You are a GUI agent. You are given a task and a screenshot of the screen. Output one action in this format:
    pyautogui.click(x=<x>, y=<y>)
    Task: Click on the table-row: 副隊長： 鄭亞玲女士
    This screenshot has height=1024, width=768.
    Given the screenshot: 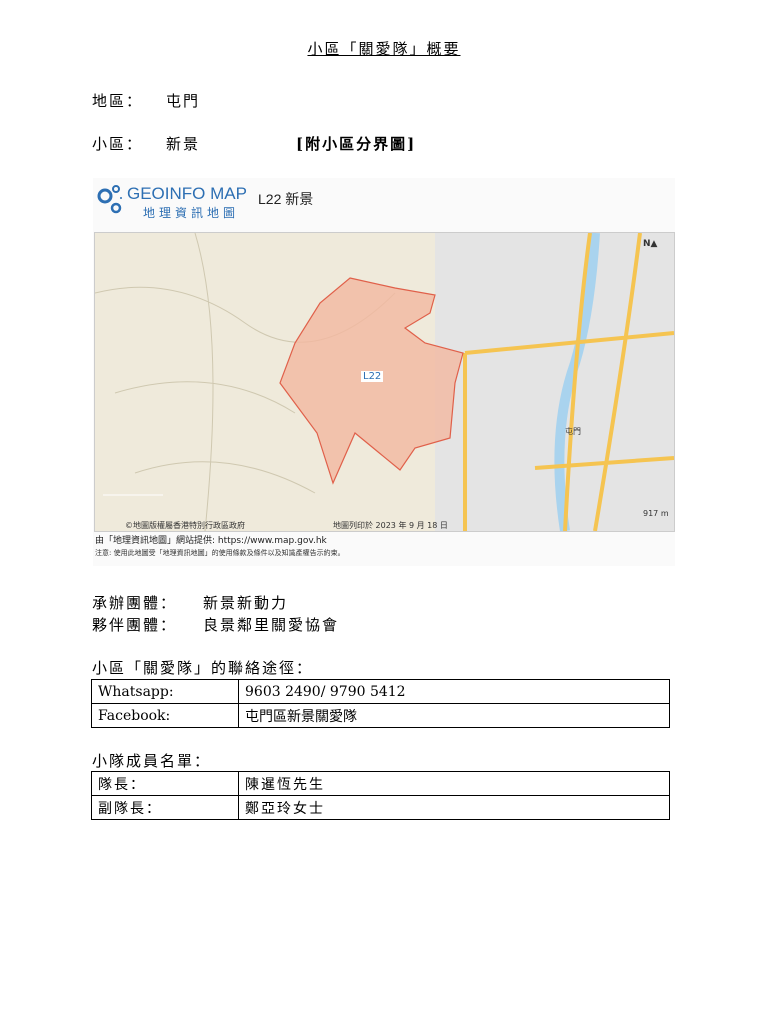 What is the action you would take?
    pyautogui.click(x=380, y=807)
    